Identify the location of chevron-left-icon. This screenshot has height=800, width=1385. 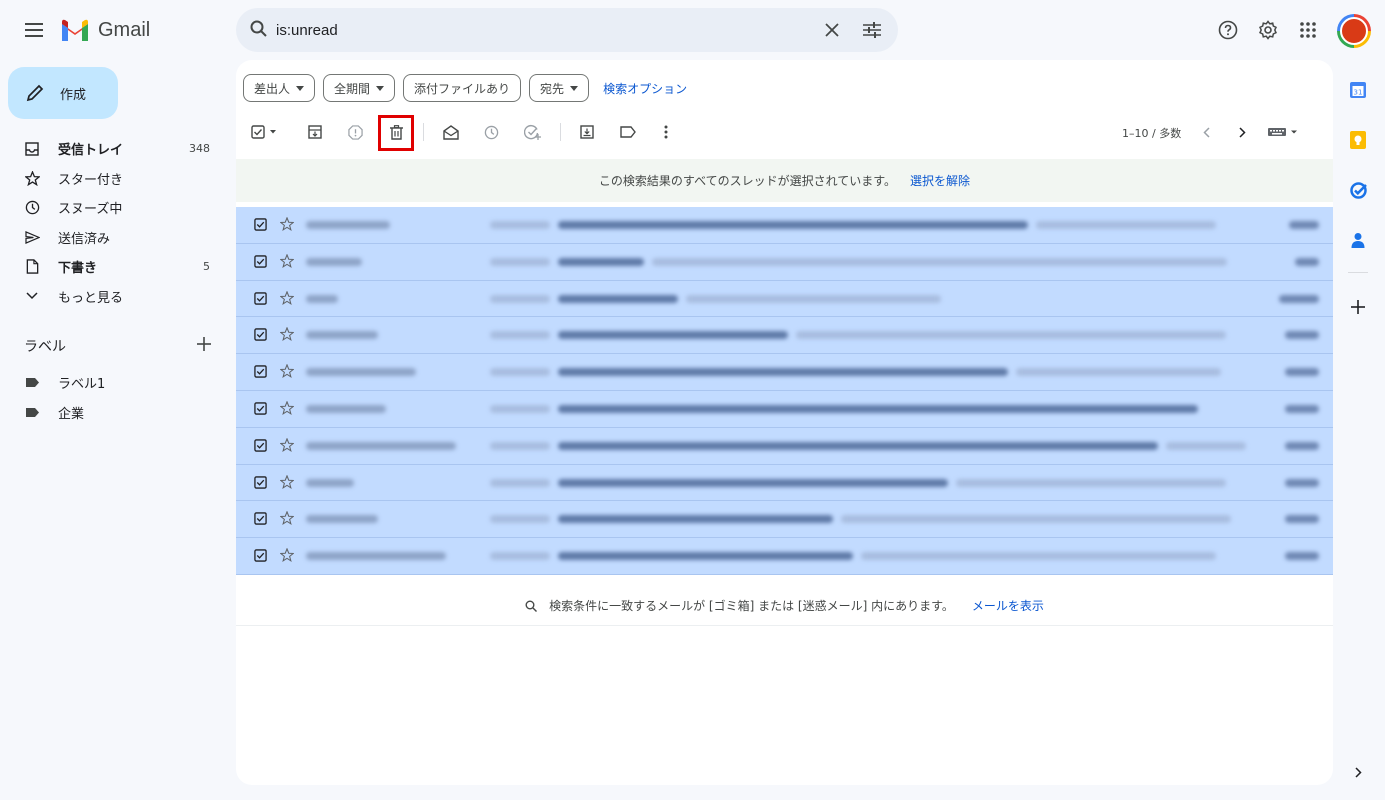
(1206, 132).